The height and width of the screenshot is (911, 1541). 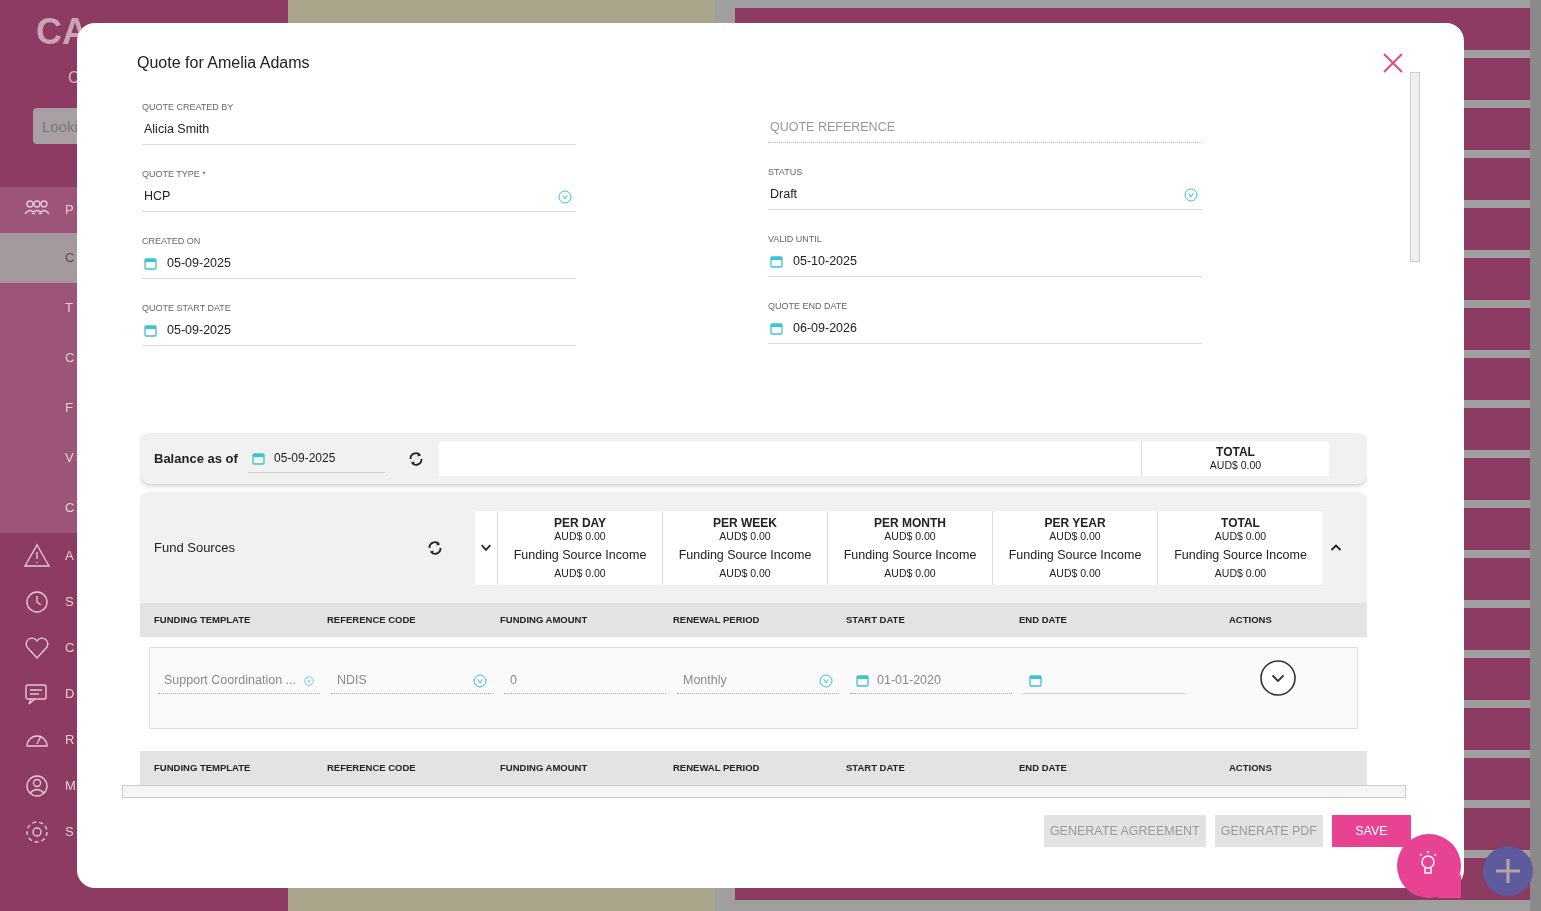 What do you see at coordinates (786, 172) in the screenshot?
I see `field-label: STATUS` at bounding box center [786, 172].